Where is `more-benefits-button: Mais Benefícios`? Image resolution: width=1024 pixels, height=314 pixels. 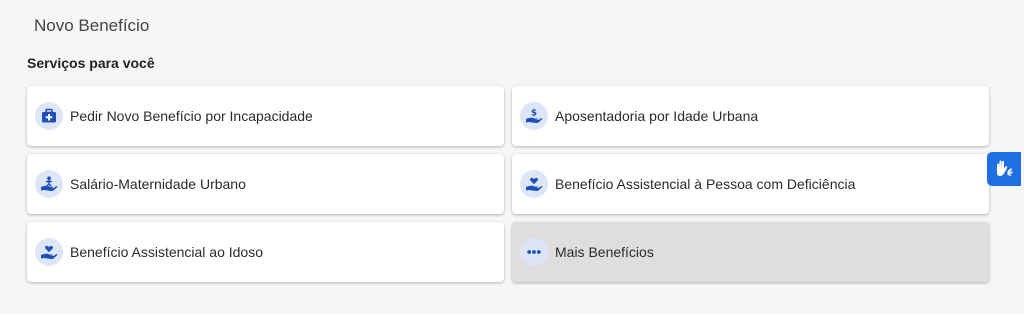 more-benefits-button: Mais Benefícios is located at coordinates (750, 252).